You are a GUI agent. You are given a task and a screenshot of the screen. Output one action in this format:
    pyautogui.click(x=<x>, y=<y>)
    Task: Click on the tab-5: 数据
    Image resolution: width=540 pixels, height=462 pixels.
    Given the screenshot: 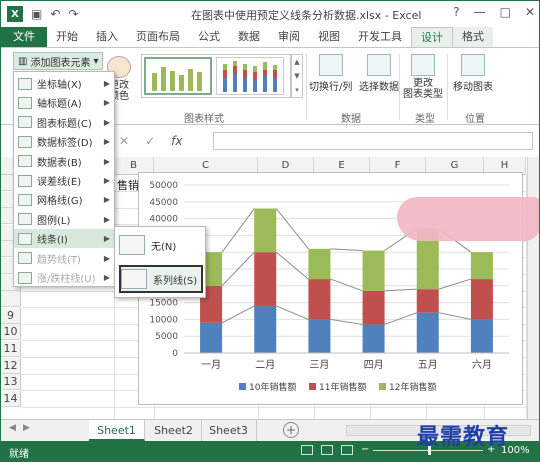 What is the action you would take?
    pyautogui.click(x=249, y=37)
    